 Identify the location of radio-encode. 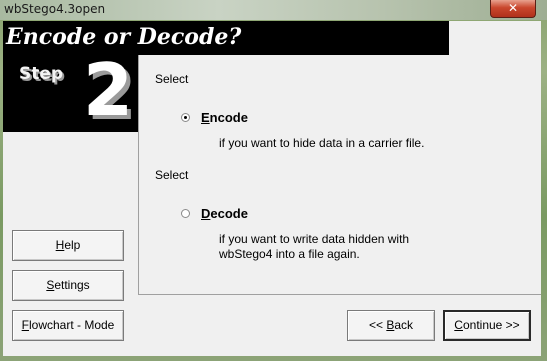
(185, 117).